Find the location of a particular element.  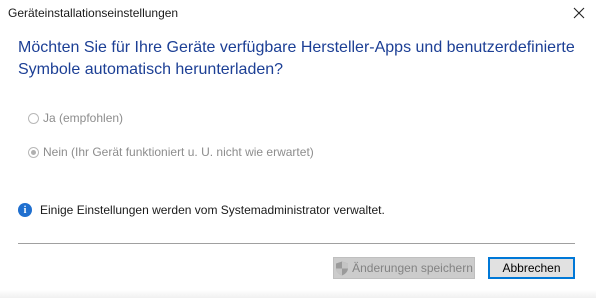

radio-selected-dot is located at coordinates (33, 152).